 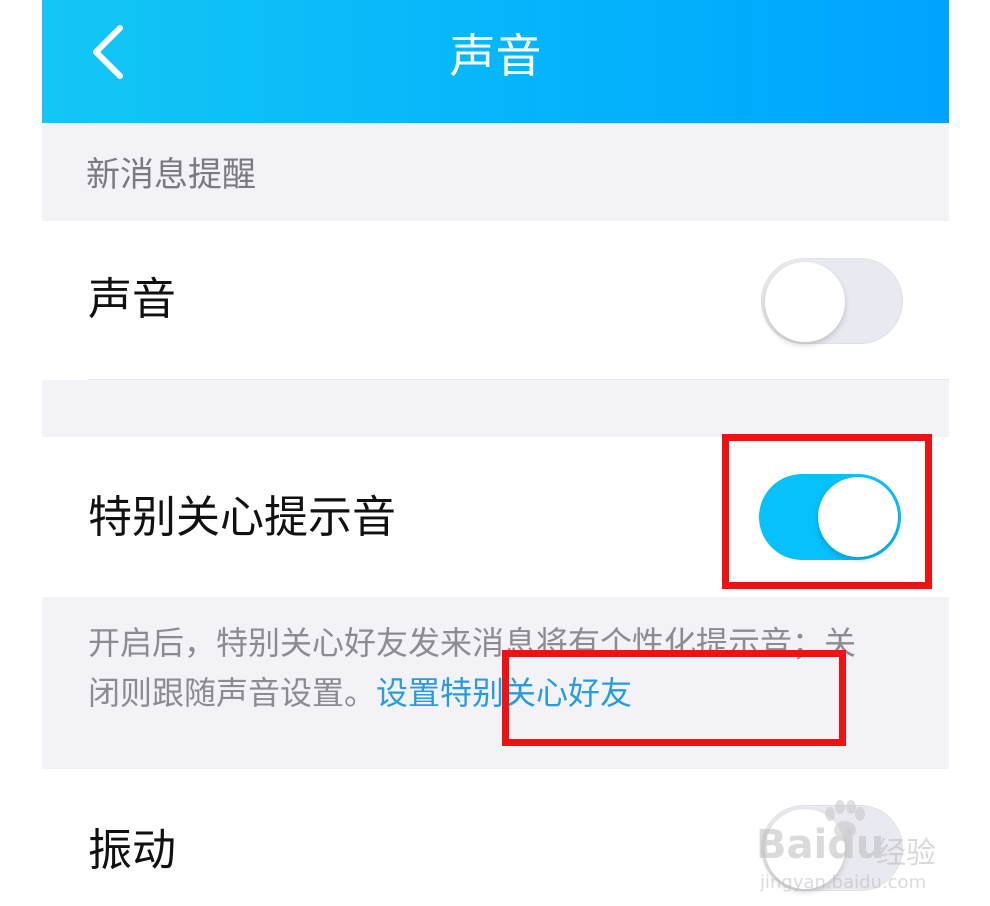 What do you see at coordinates (495, 56) in the screenshot?
I see `page-title: 声音` at bounding box center [495, 56].